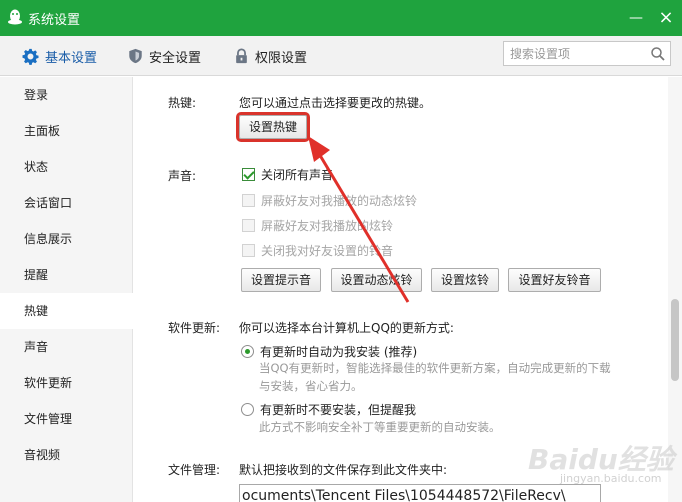 This screenshot has height=502, width=682. Describe the element at coordinates (675, 340) in the screenshot. I see `scrollbar-thumb` at that location.